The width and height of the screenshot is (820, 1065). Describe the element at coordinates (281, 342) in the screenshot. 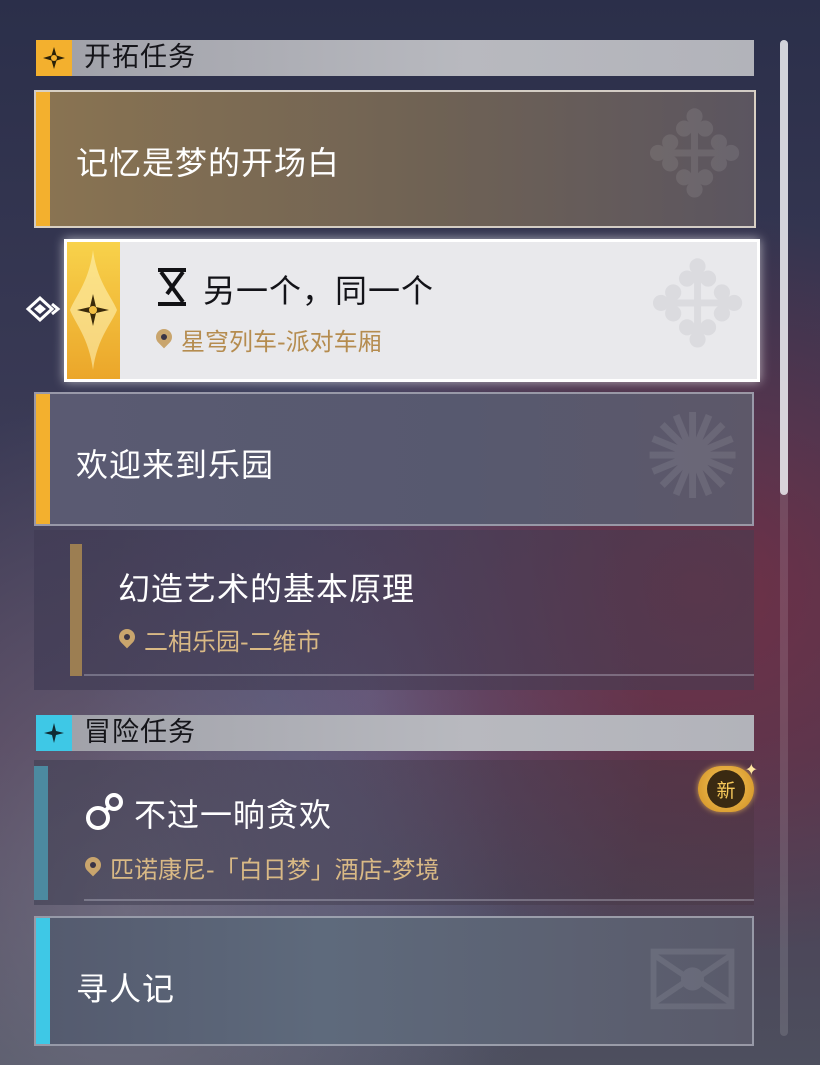

I see `location-text: 星穹列车-派对车厢` at that location.